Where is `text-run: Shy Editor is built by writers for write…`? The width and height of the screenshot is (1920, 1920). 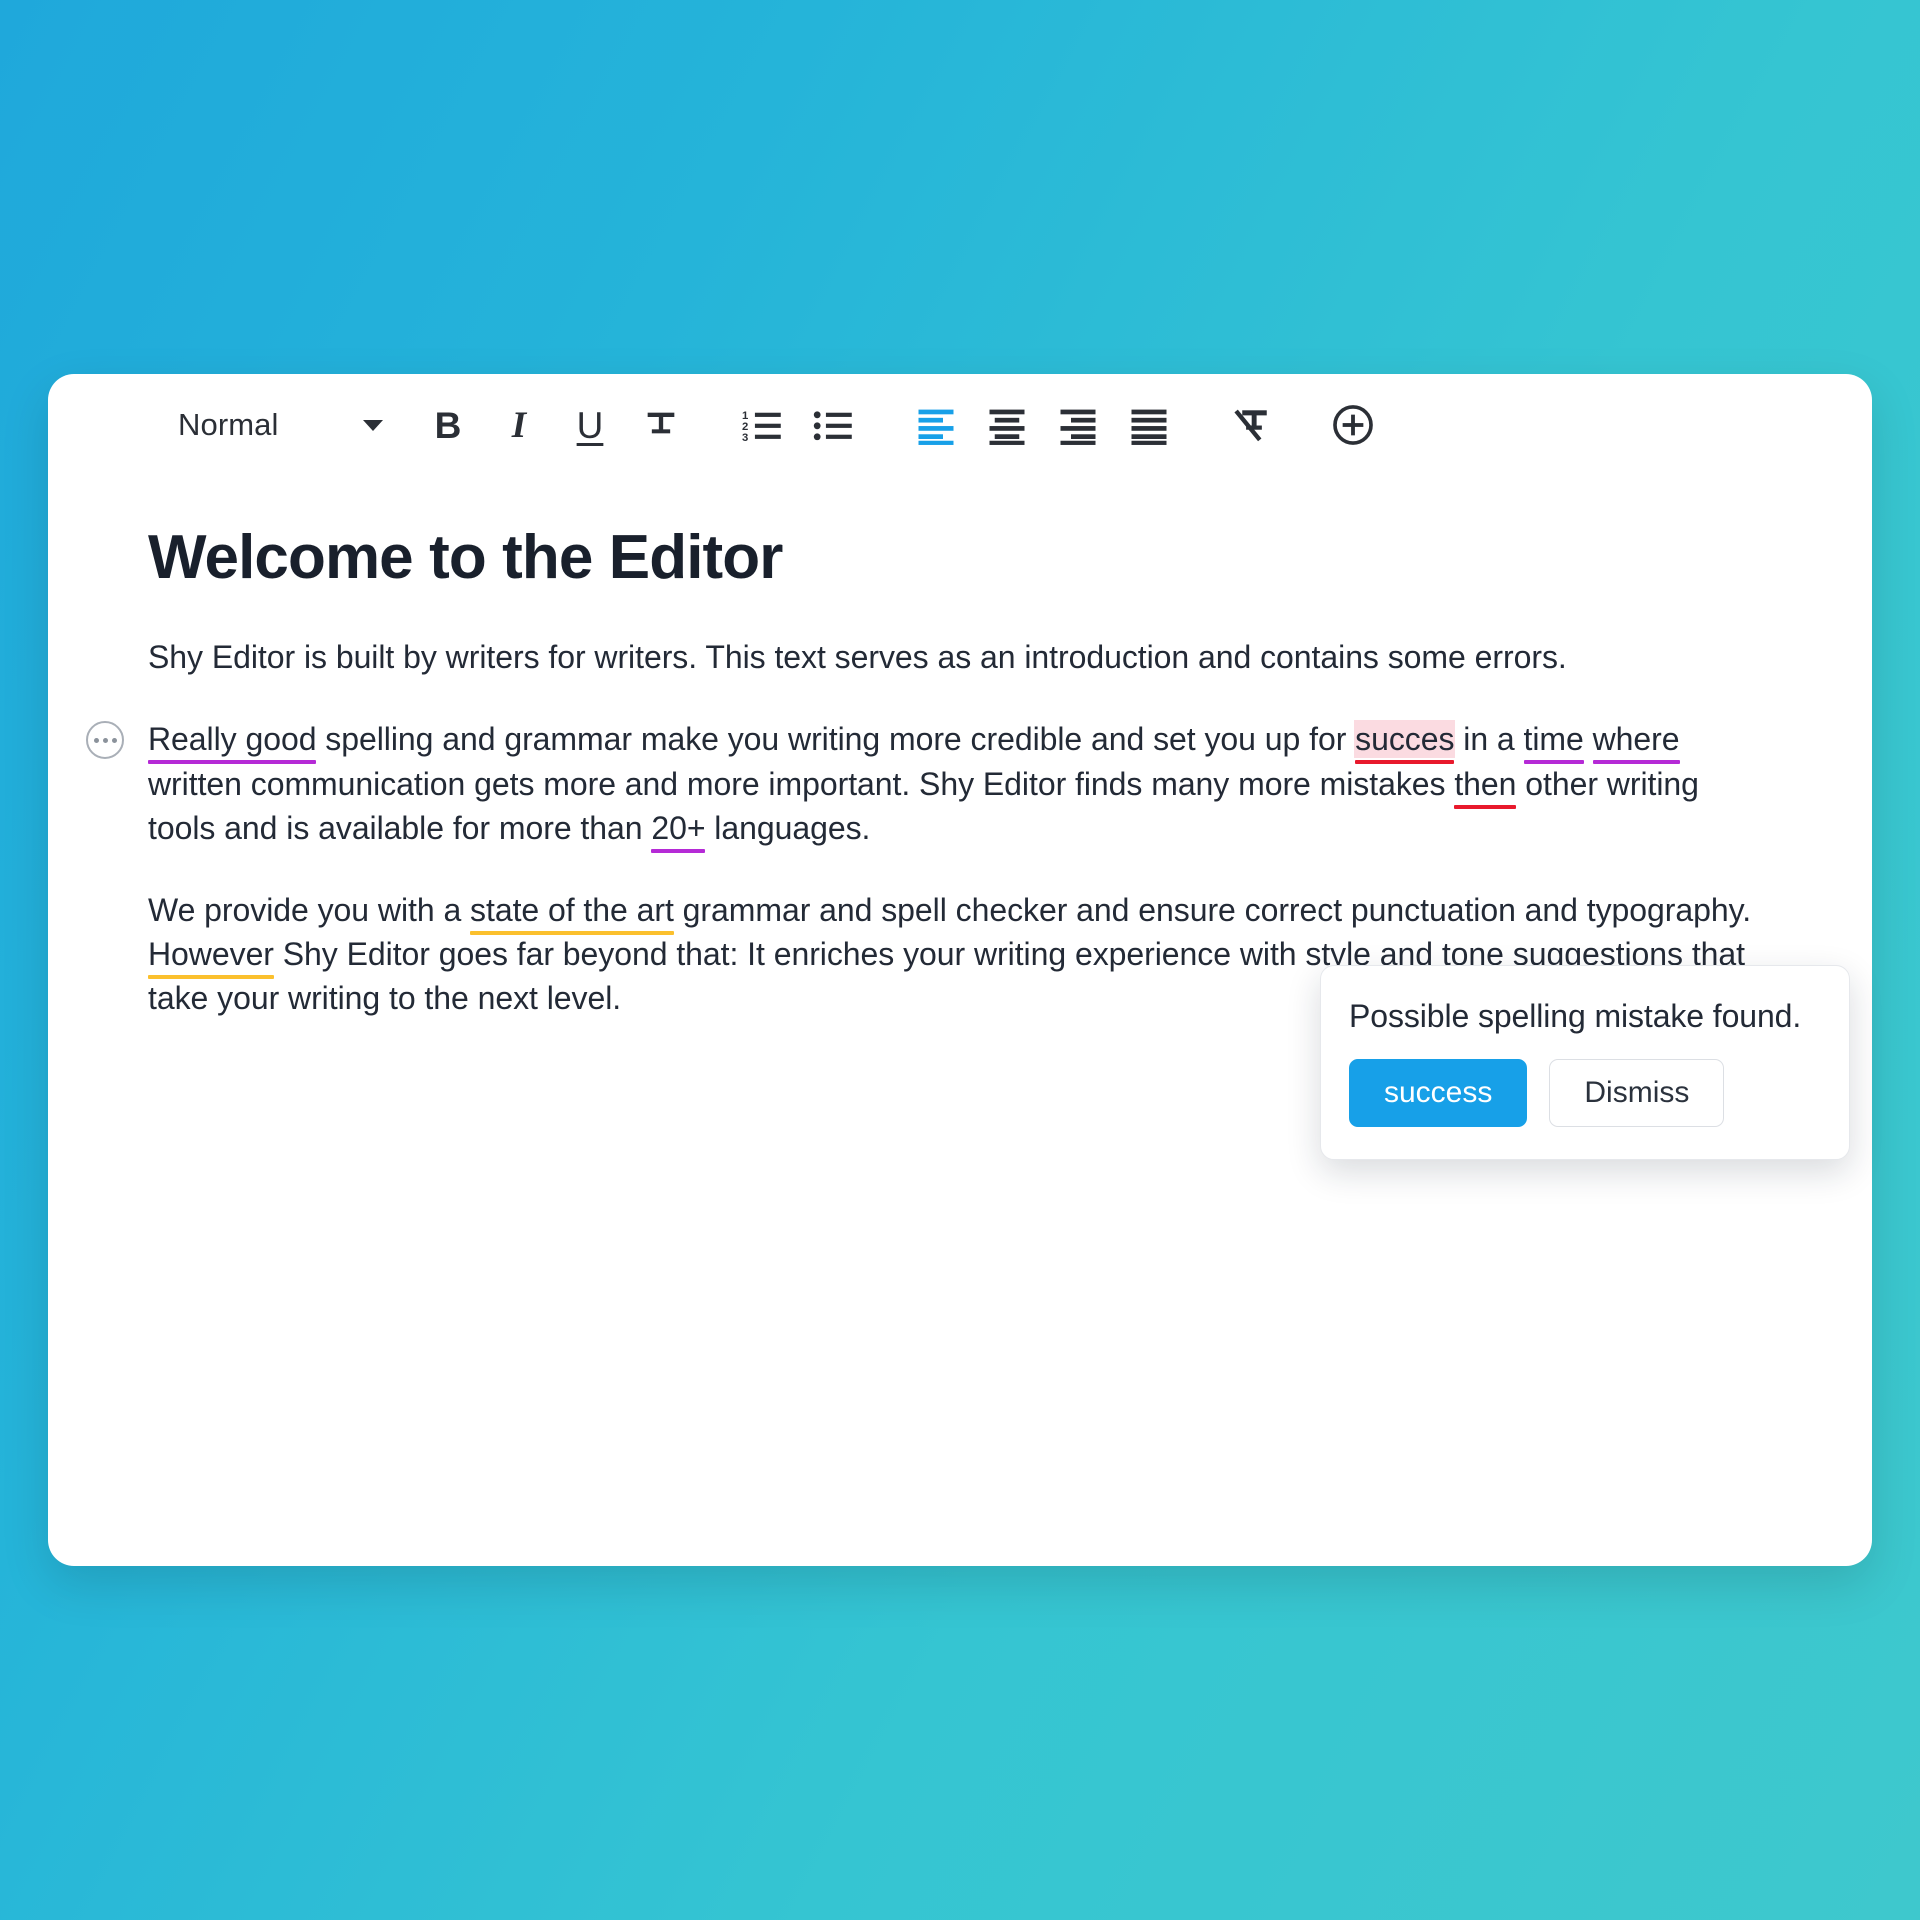 text-run: Shy Editor is built by writers for write… is located at coordinates (811, 657).